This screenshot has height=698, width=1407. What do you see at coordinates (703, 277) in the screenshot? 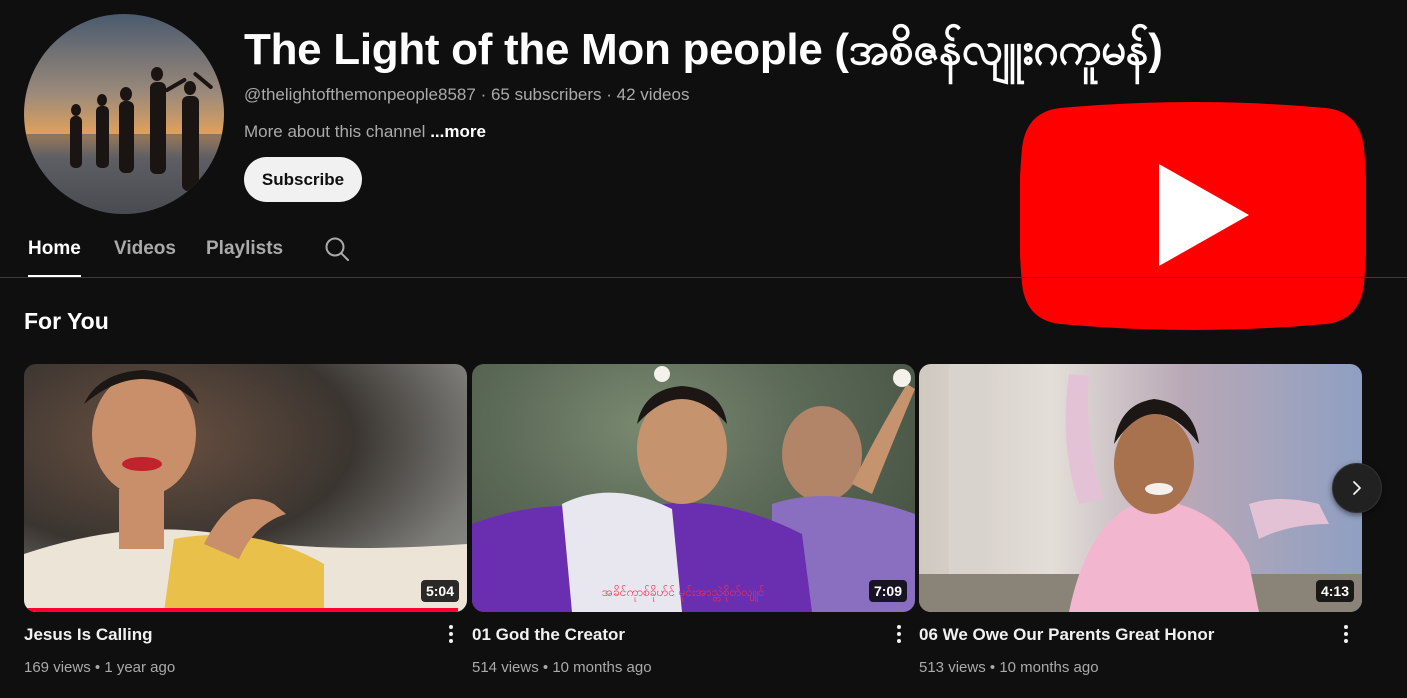
I see `tabs-divider` at bounding box center [703, 277].